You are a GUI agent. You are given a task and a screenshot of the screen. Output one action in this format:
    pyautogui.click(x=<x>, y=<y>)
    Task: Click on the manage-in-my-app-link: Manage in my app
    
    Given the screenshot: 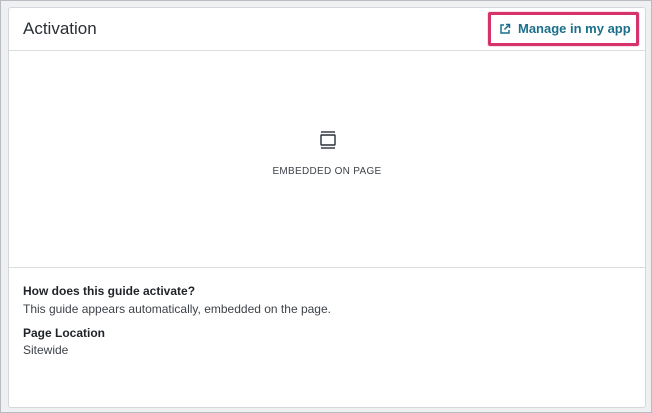 What is the action you would take?
    pyautogui.click(x=565, y=28)
    